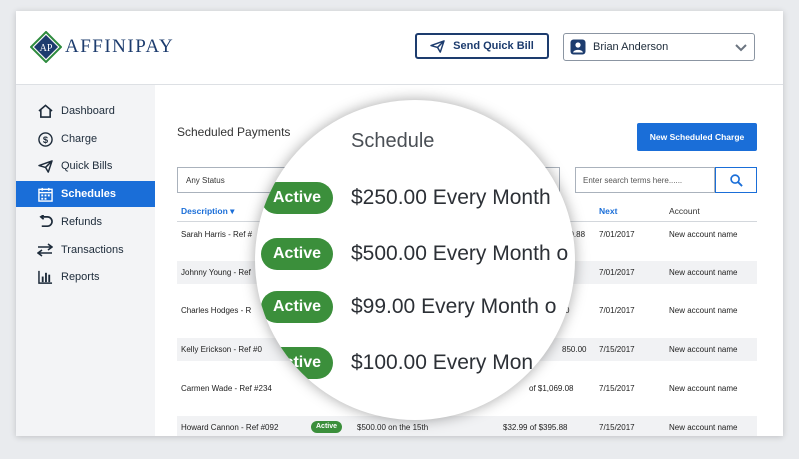 This screenshot has width=799, height=459. What do you see at coordinates (234, 132) in the screenshot?
I see `page-title: Scheduled Payments` at bounding box center [234, 132].